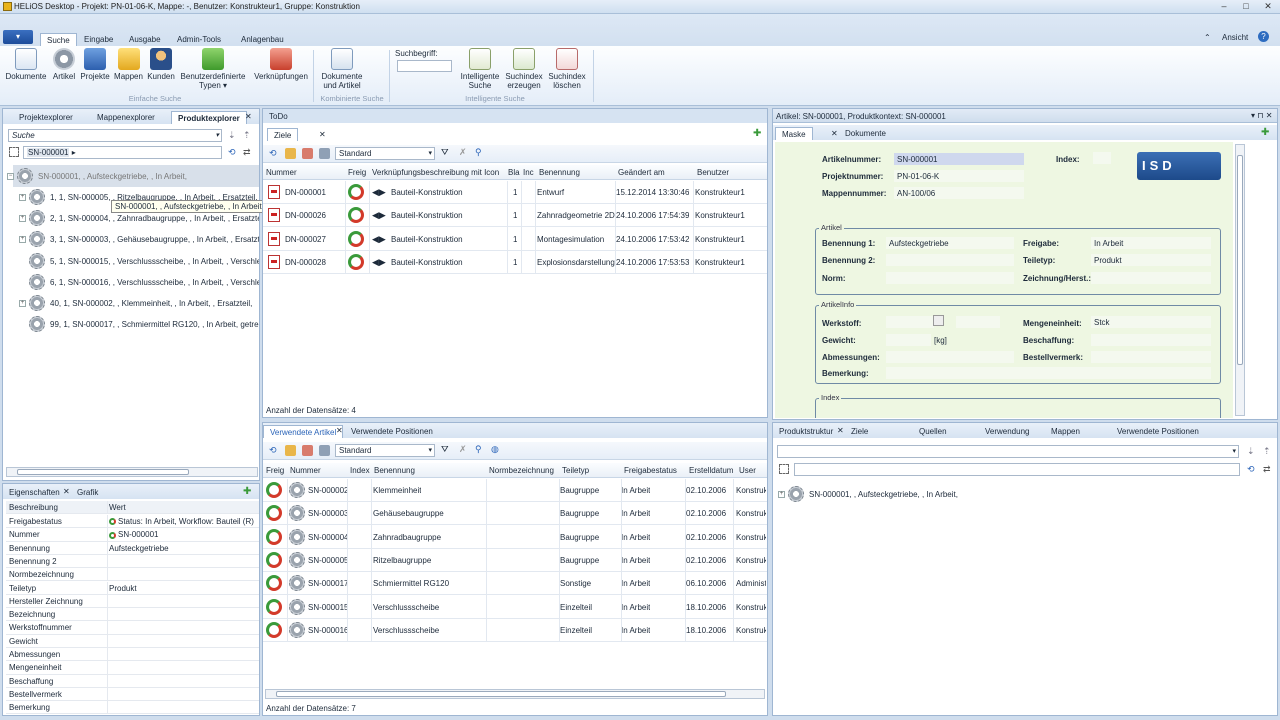 The height and width of the screenshot is (720, 1280). I want to click on artikelnummer-field: SN-000001, so click(959, 159).